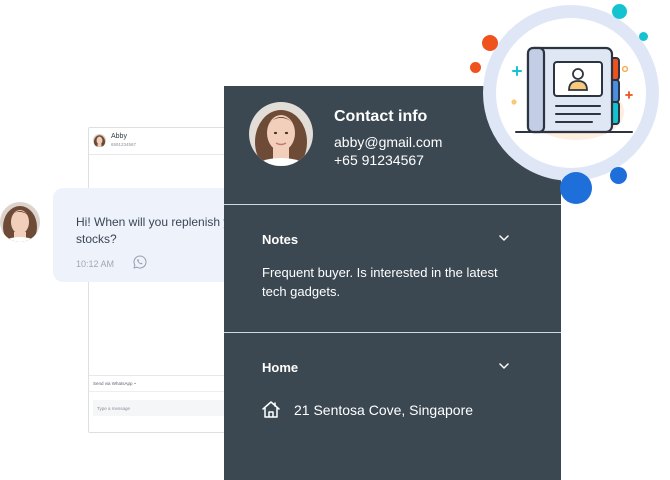 Image resolution: width=670 pixels, height=480 pixels. I want to click on send-via-selector: Send via WhatsApp, so click(113, 383).